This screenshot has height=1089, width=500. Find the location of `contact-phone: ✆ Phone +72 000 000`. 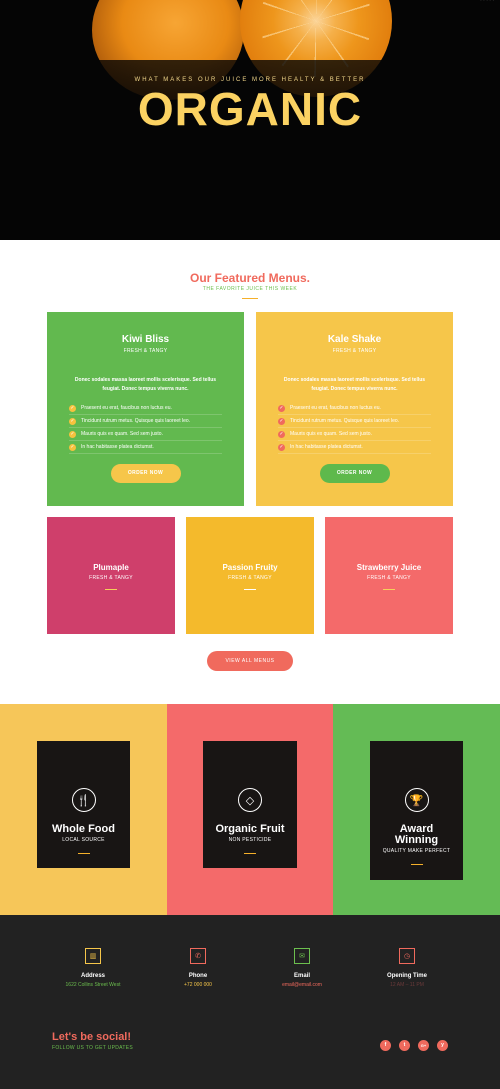

contact-phone: ✆ Phone +72 000 000 is located at coordinates (198, 968).